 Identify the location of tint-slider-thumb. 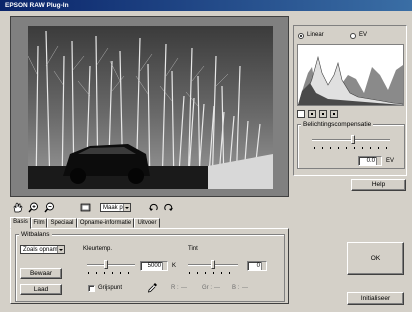
(213, 264).